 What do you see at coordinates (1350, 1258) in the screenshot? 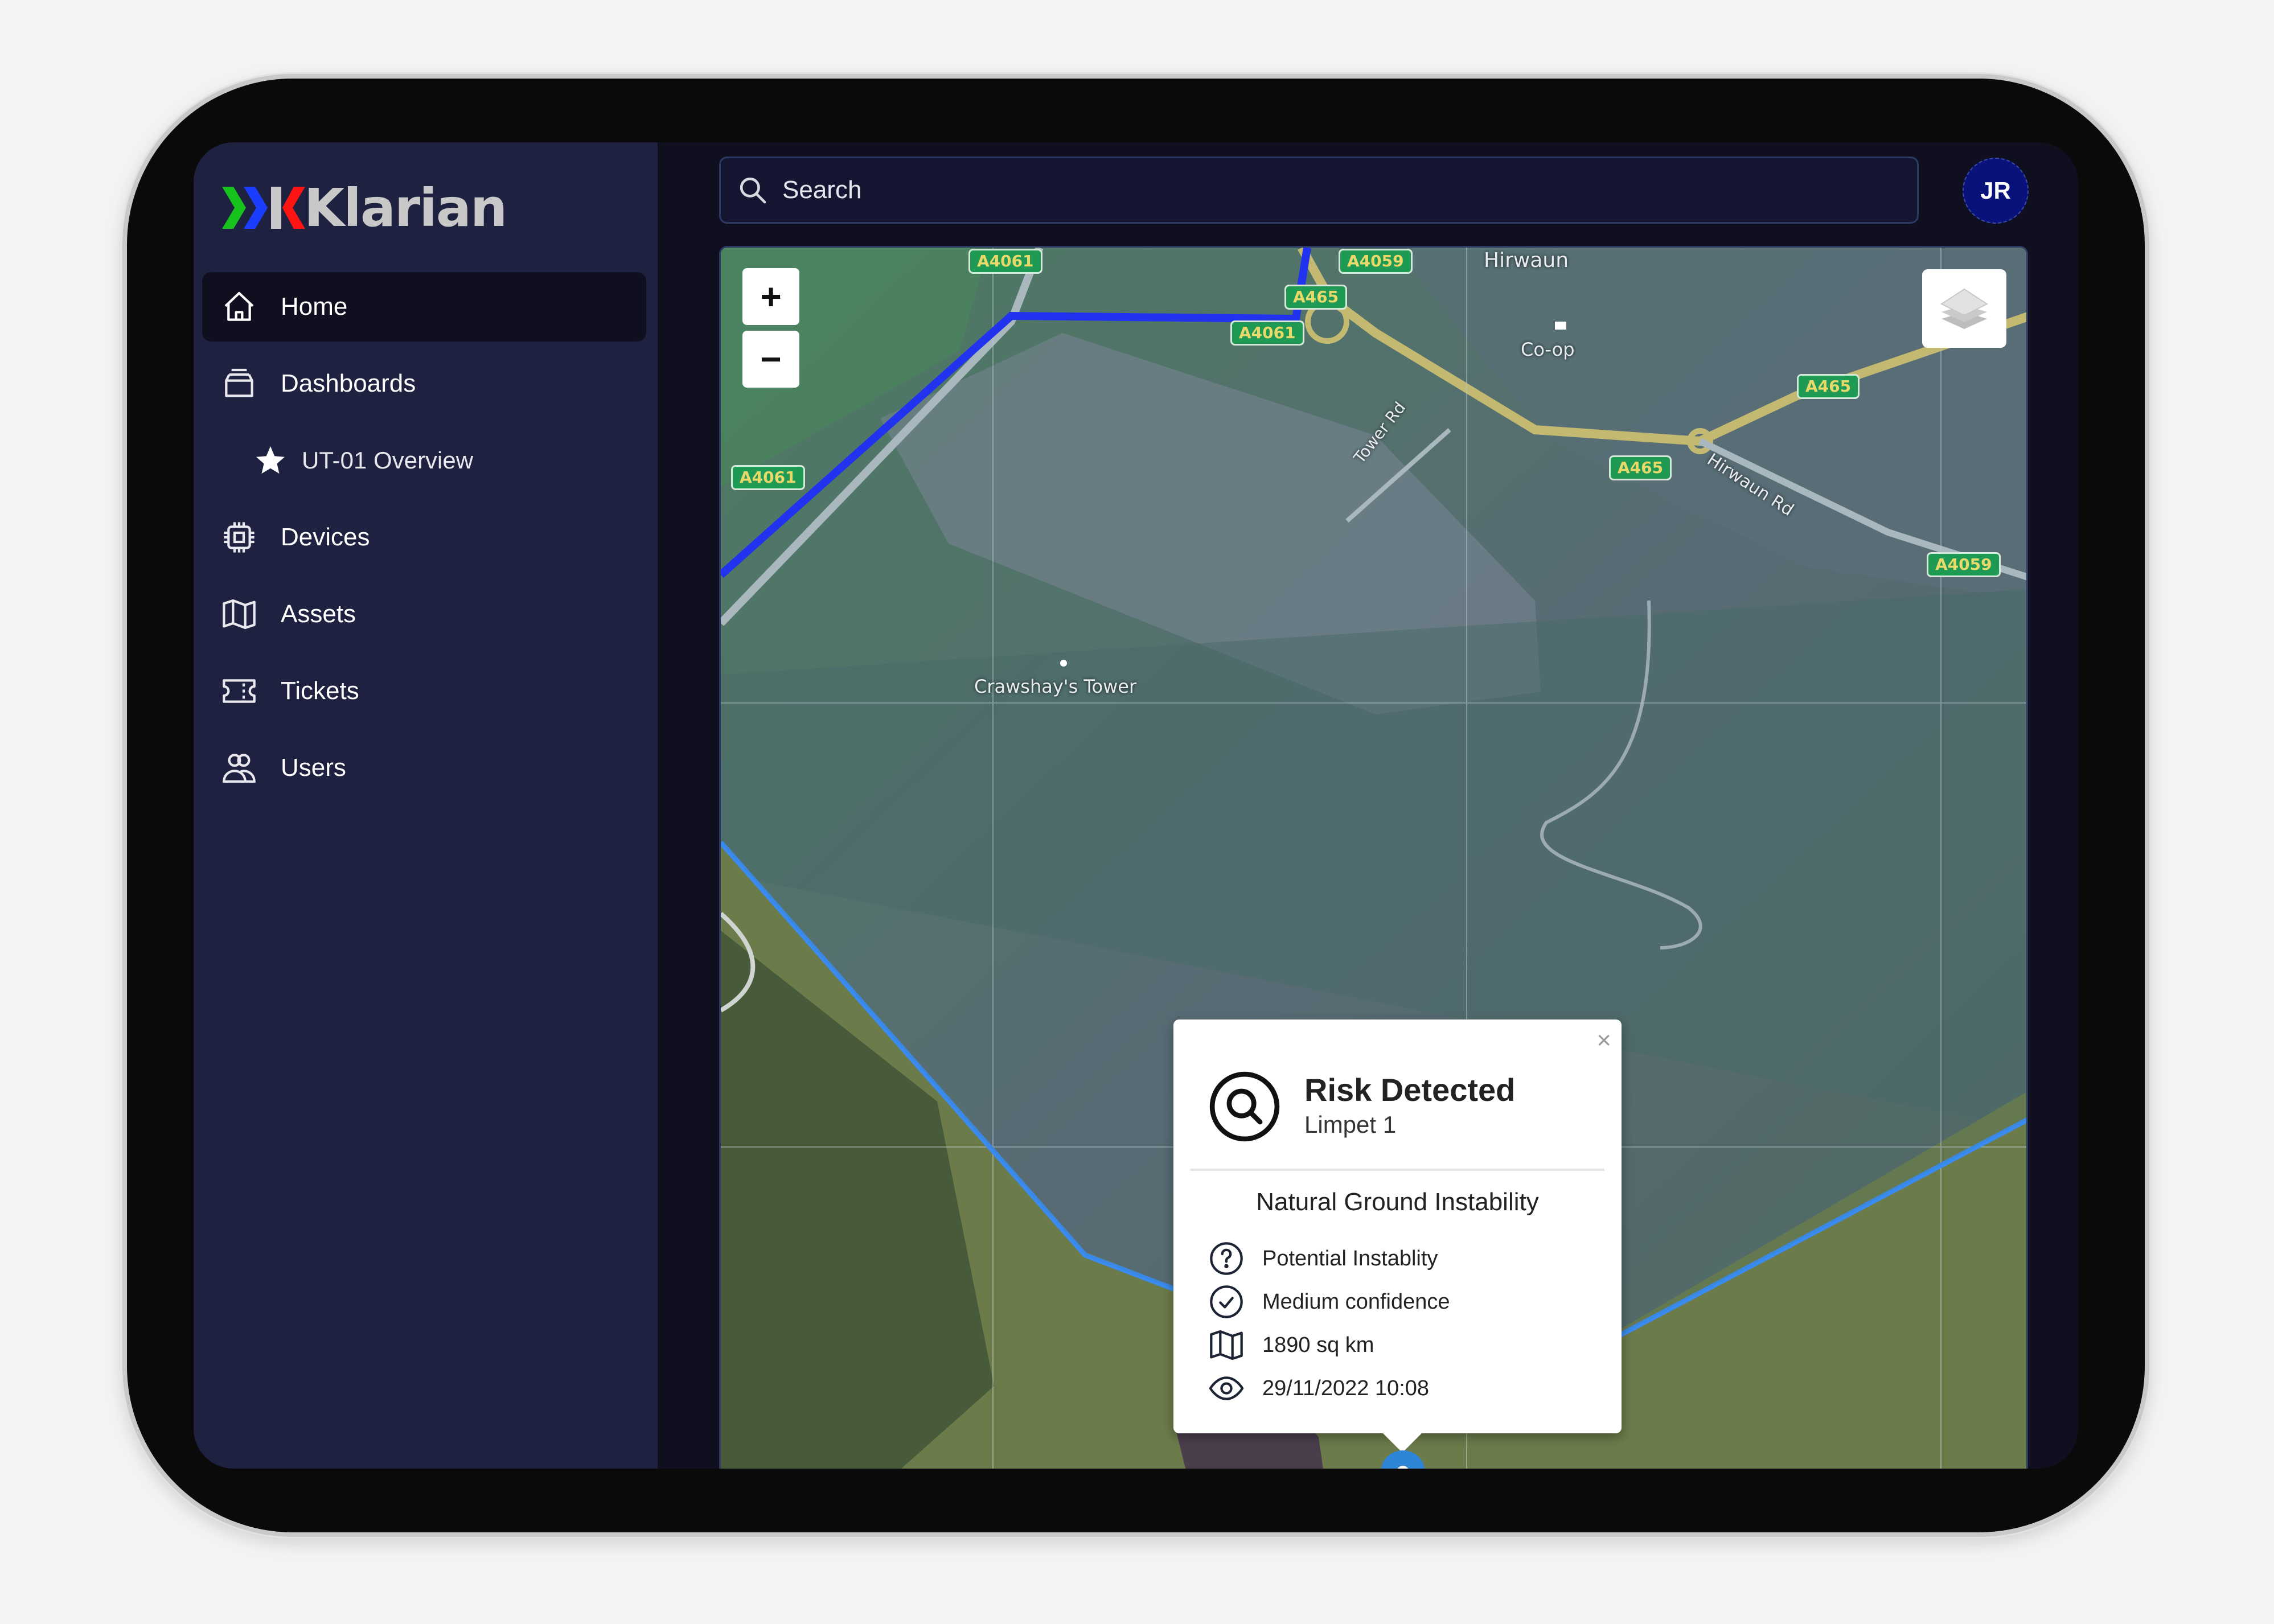
I see `detail-text: Potential Instablity` at bounding box center [1350, 1258].